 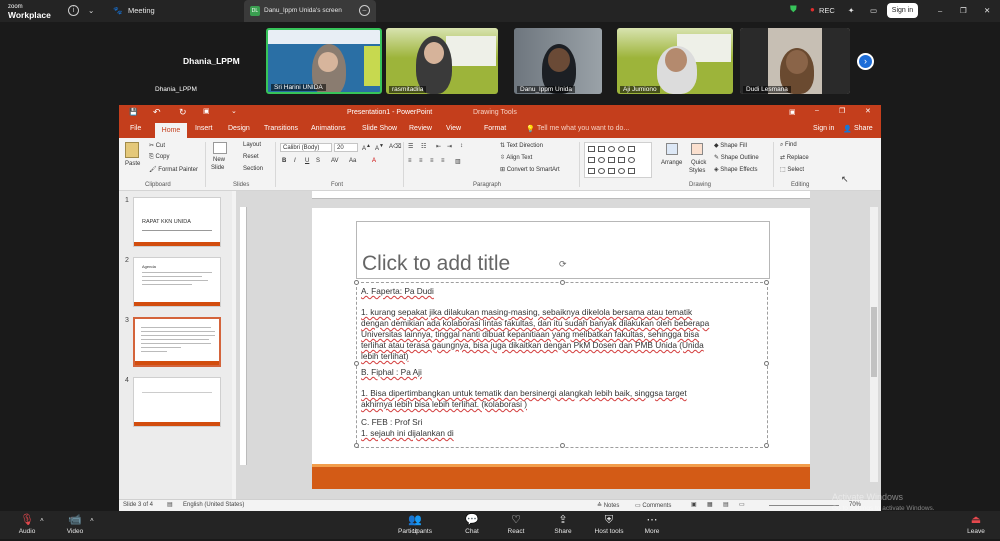 I want to click on ribbon-display-icon: ▣, so click(x=792, y=112).